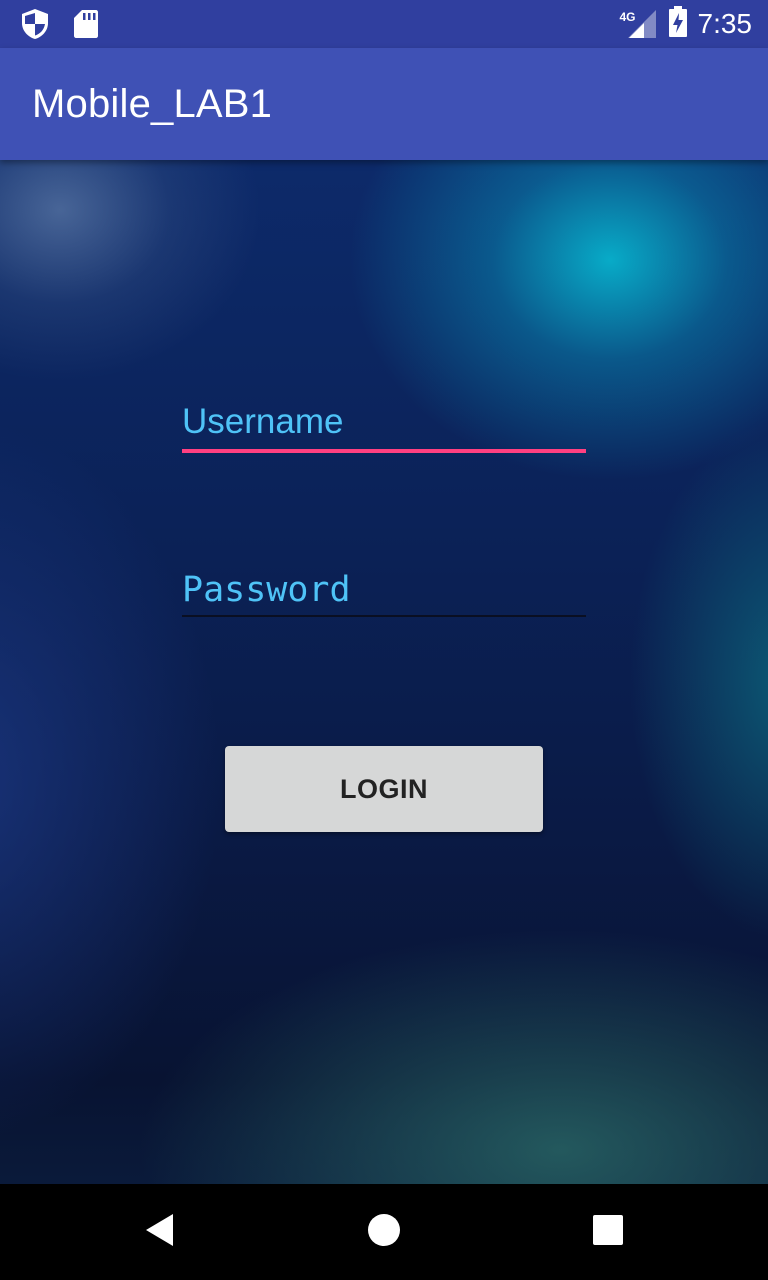 This screenshot has width=768, height=1280. I want to click on password-underline, so click(384, 616).